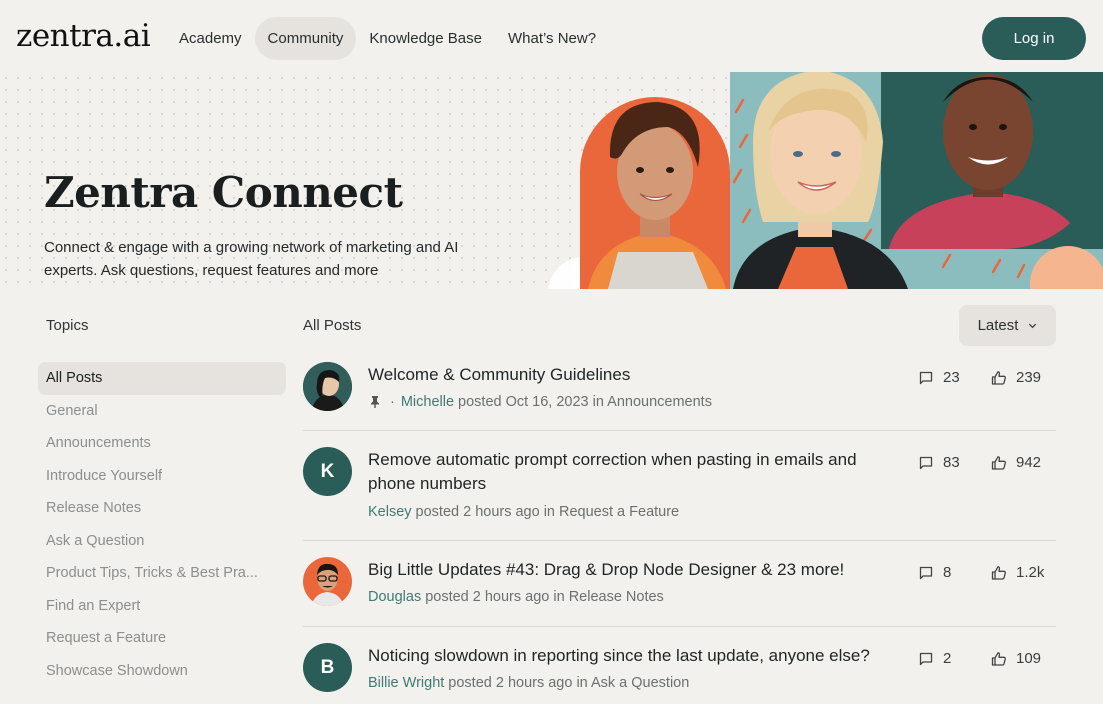 The height and width of the screenshot is (704, 1103). Describe the element at coordinates (67, 325) in the screenshot. I see `topics-heading: Topics` at that location.